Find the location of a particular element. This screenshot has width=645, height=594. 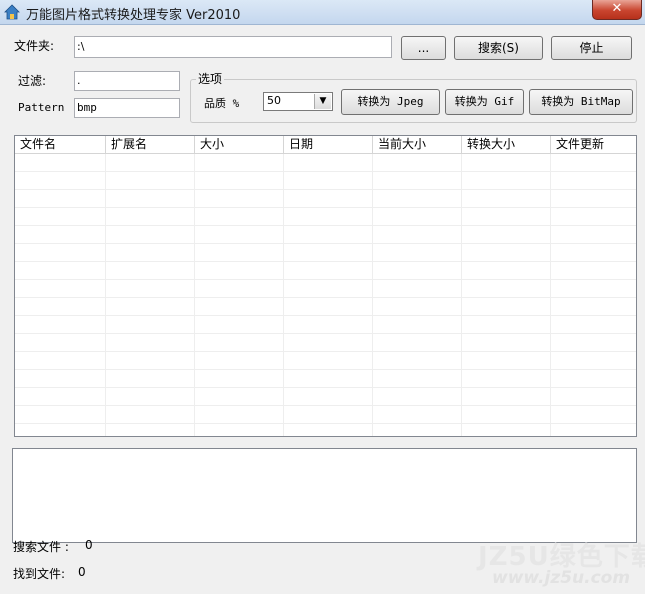

file-list-header: 文件名 扩展名 大小 日期 当前大小 转换大小 文件更新 is located at coordinates (325, 145).